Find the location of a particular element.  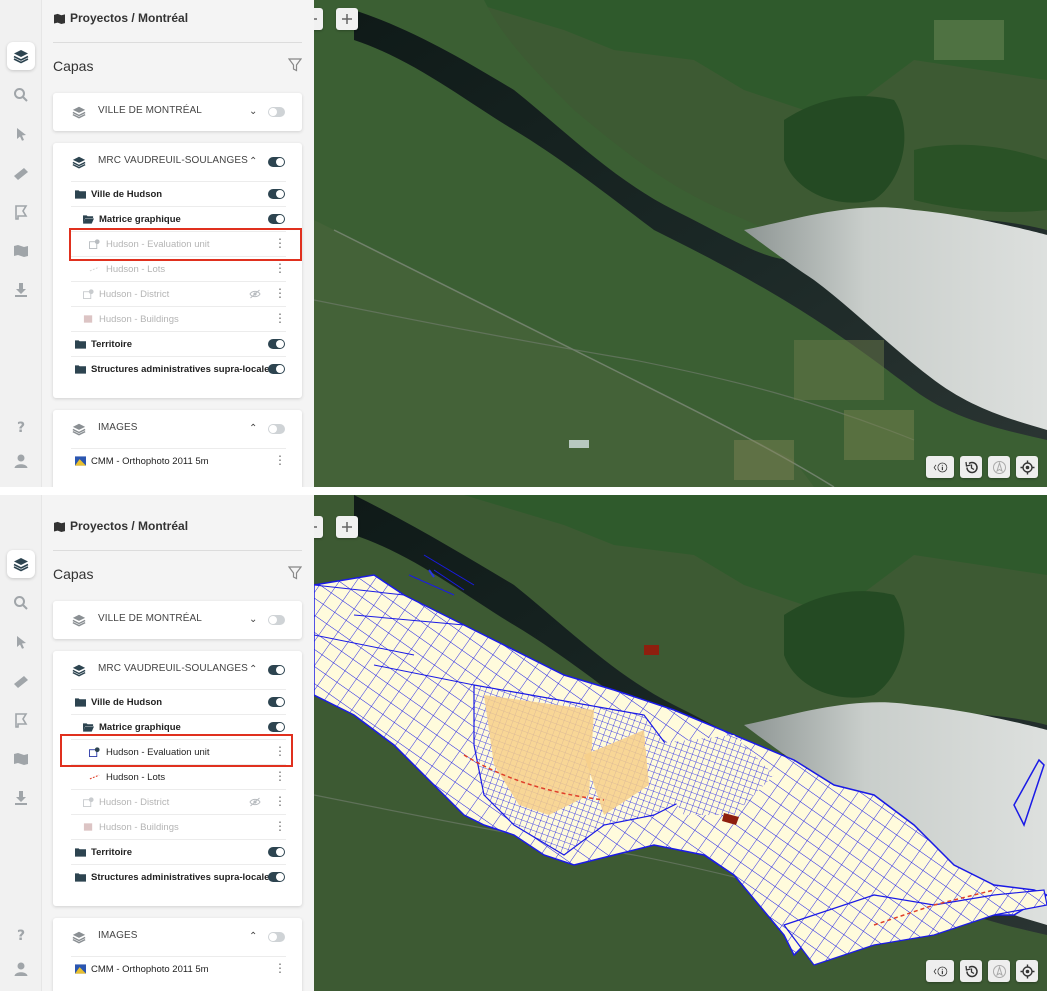

locate-icon is located at coordinates (1027, 971).